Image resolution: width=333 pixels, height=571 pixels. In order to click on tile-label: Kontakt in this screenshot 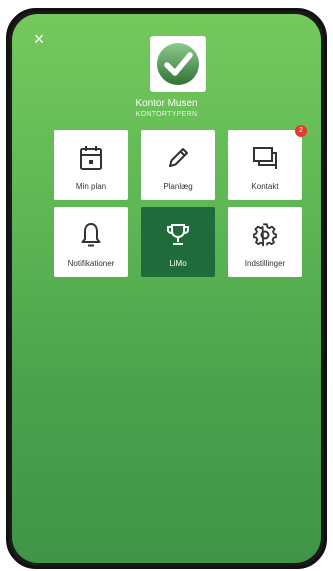, I will do `click(265, 186)`.